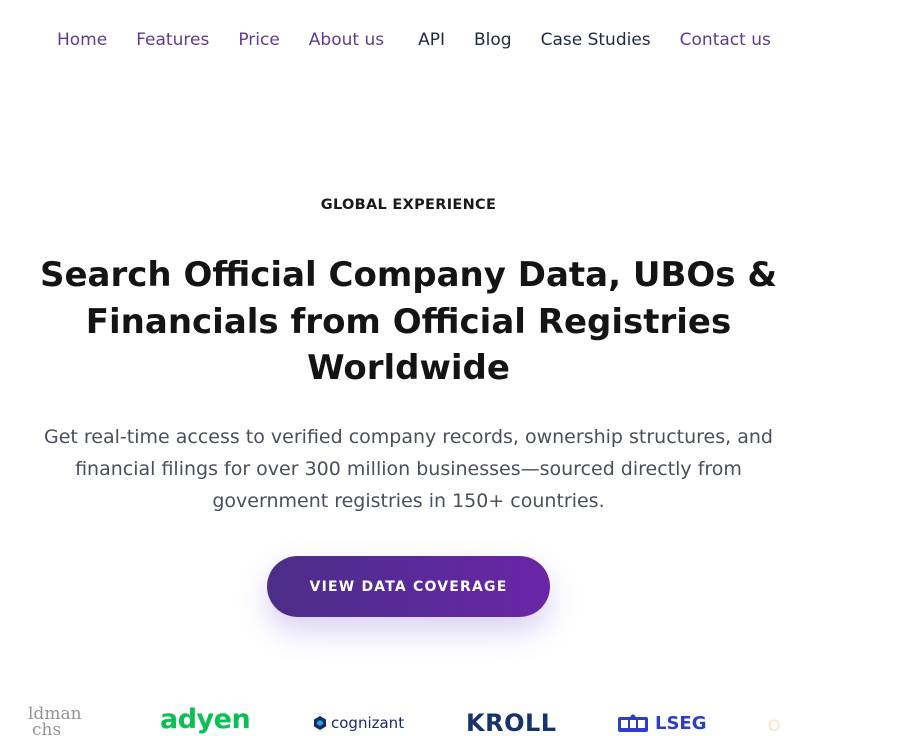 The width and height of the screenshot is (905, 736). What do you see at coordinates (633, 723) in the screenshot?
I see `lseg-crest-icon` at bounding box center [633, 723].